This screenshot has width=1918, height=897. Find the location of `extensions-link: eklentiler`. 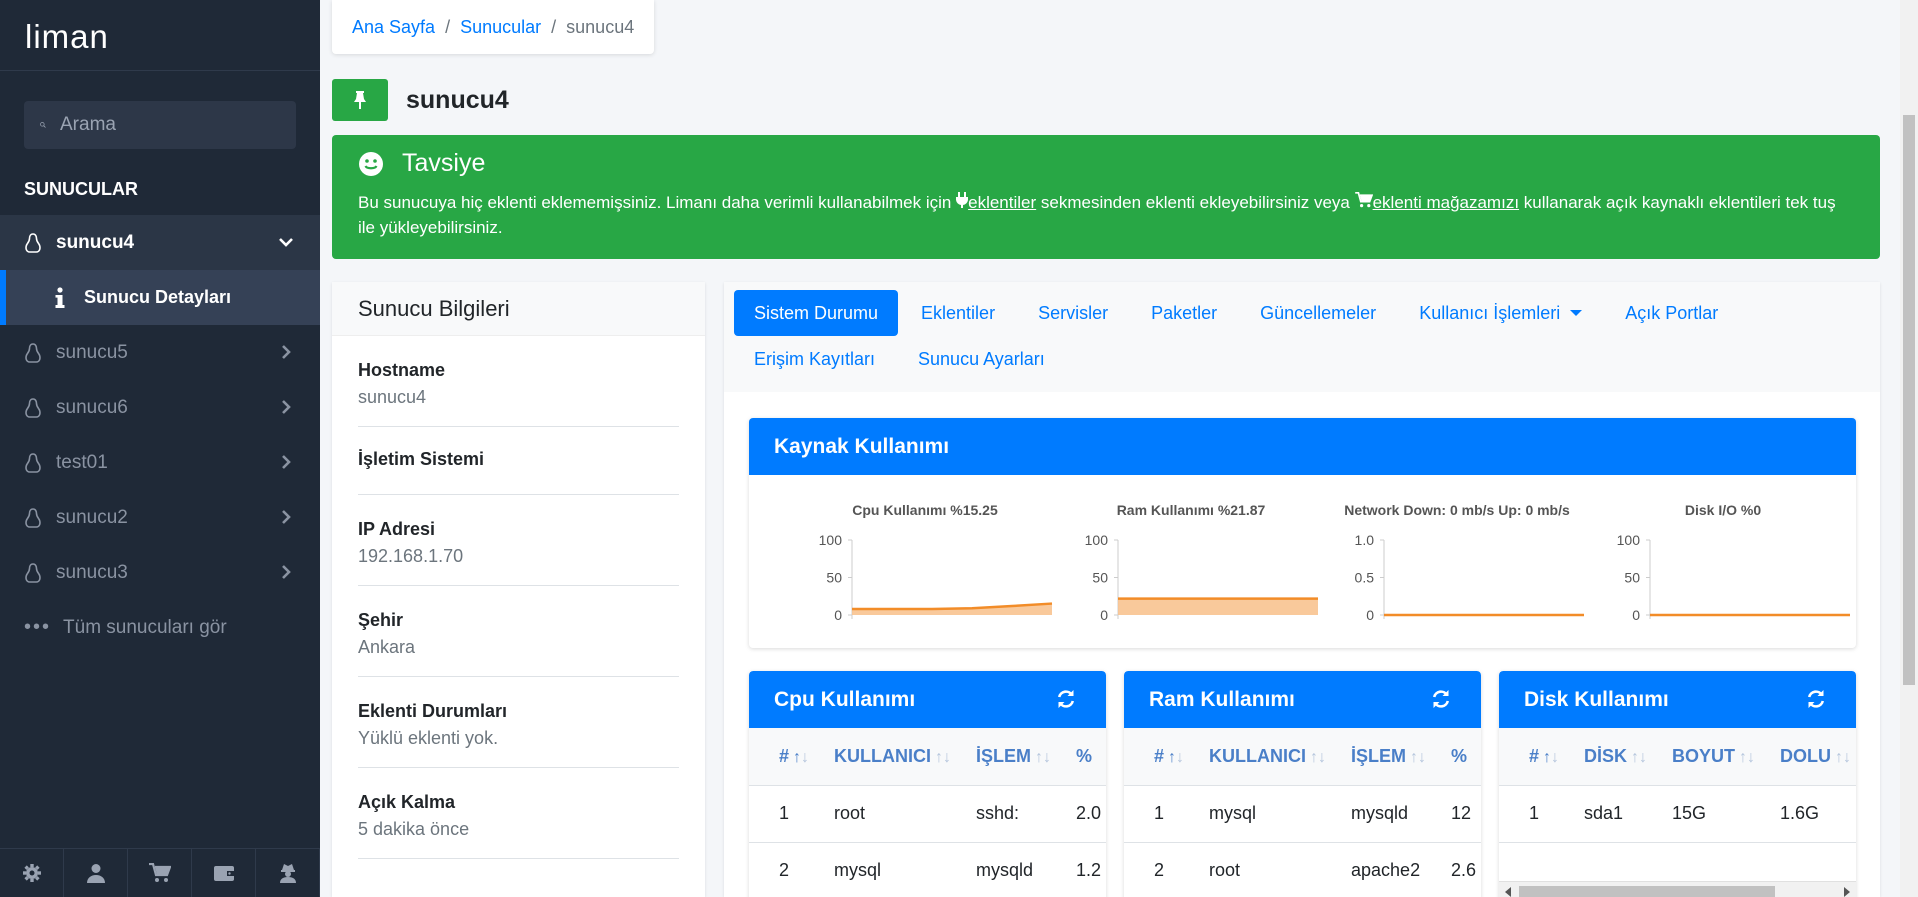

extensions-link: eklentiler is located at coordinates (1002, 202).